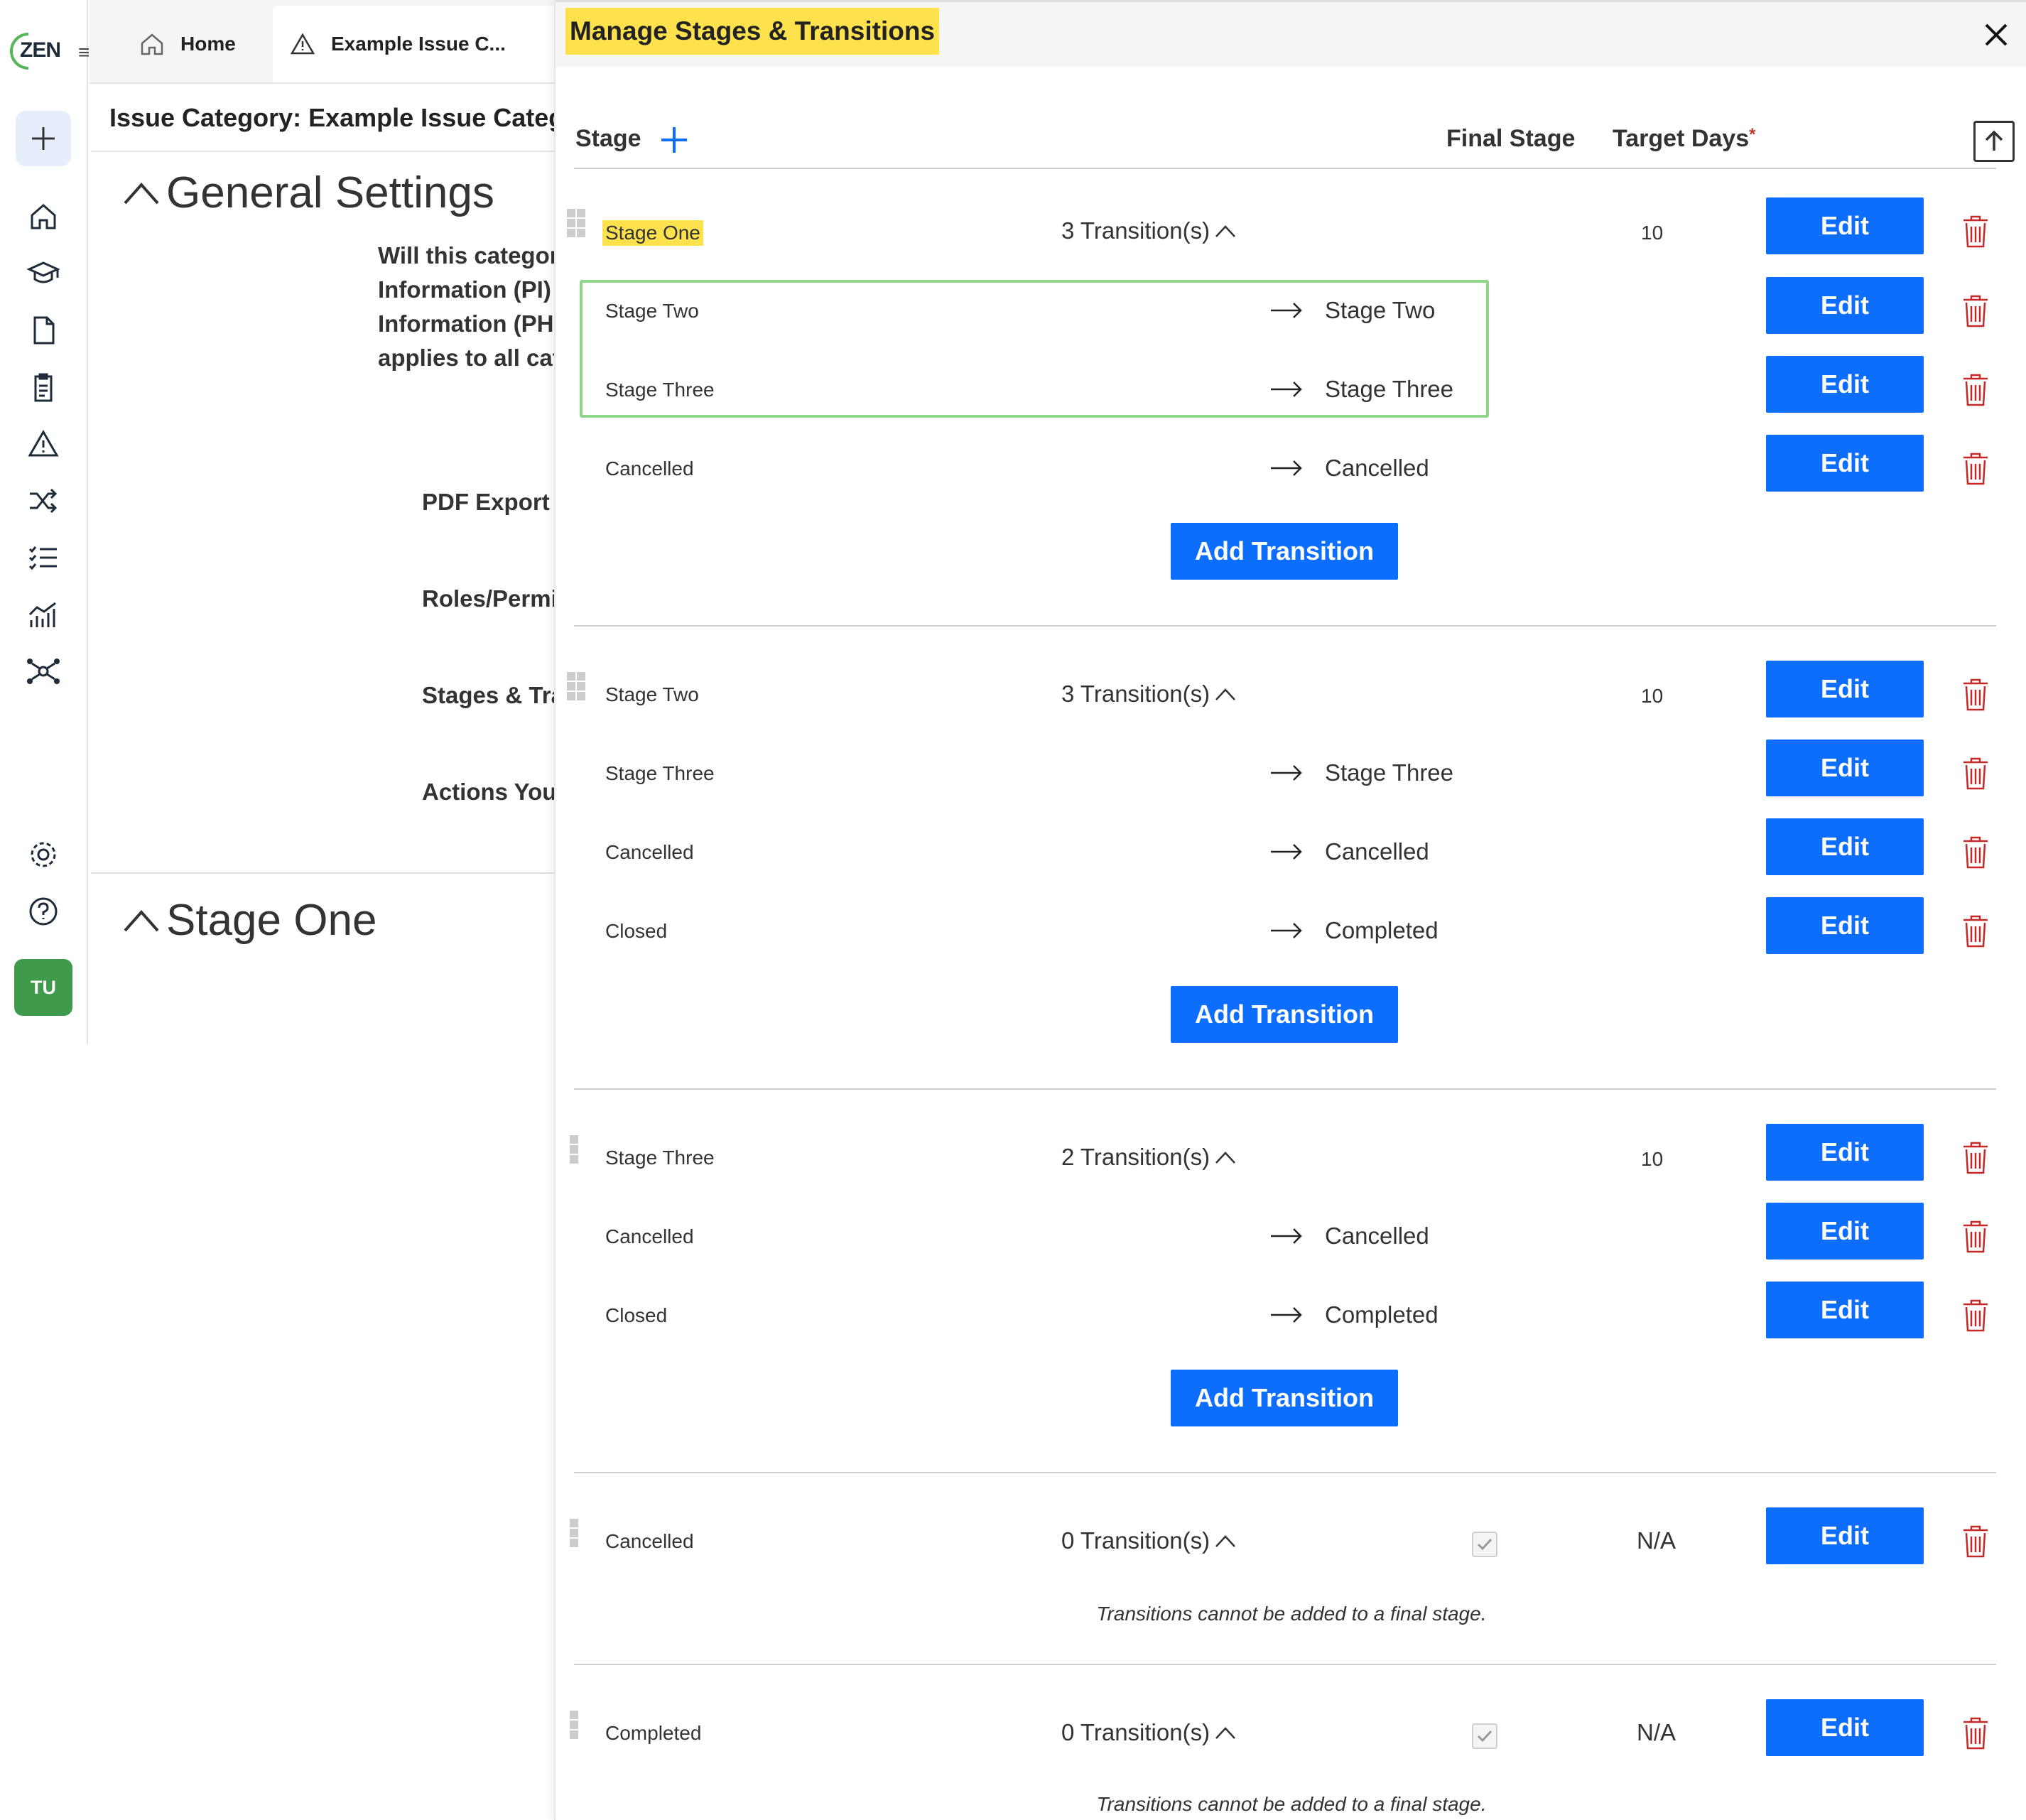  What do you see at coordinates (43, 988) in the screenshot?
I see `user-avatar: TU` at bounding box center [43, 988].